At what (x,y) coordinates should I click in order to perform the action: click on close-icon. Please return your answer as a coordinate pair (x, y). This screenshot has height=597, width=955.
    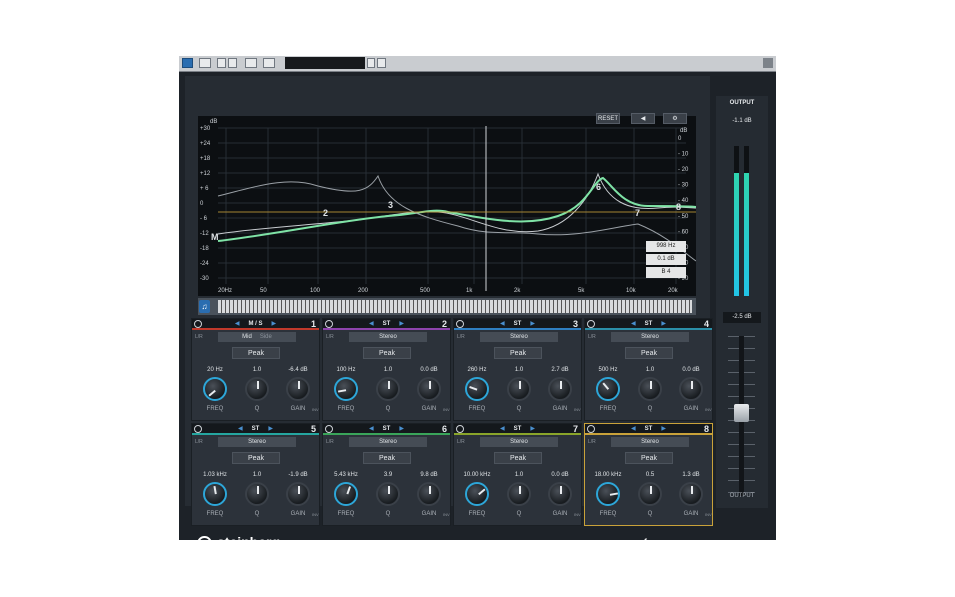
    Looking at the image, I should click on (768, 63).